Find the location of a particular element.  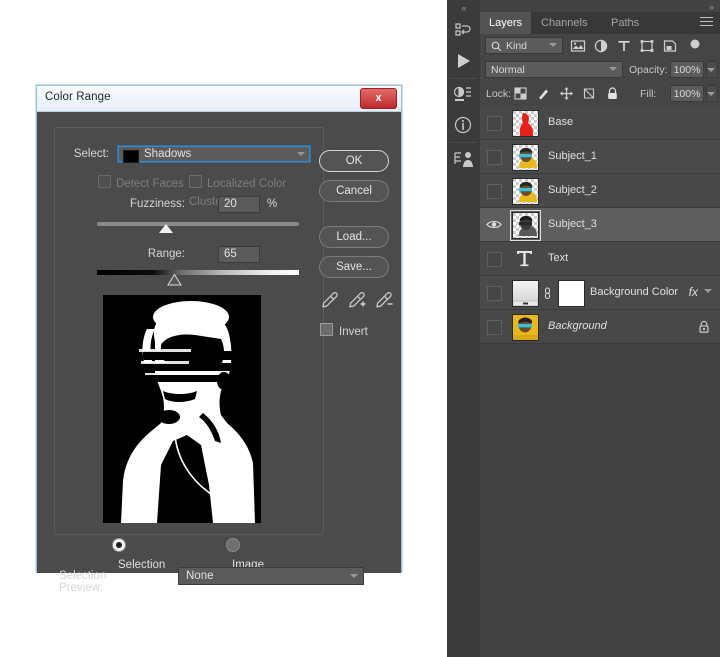

invert-checkbox: Invert is located at coordinates (344, 331).